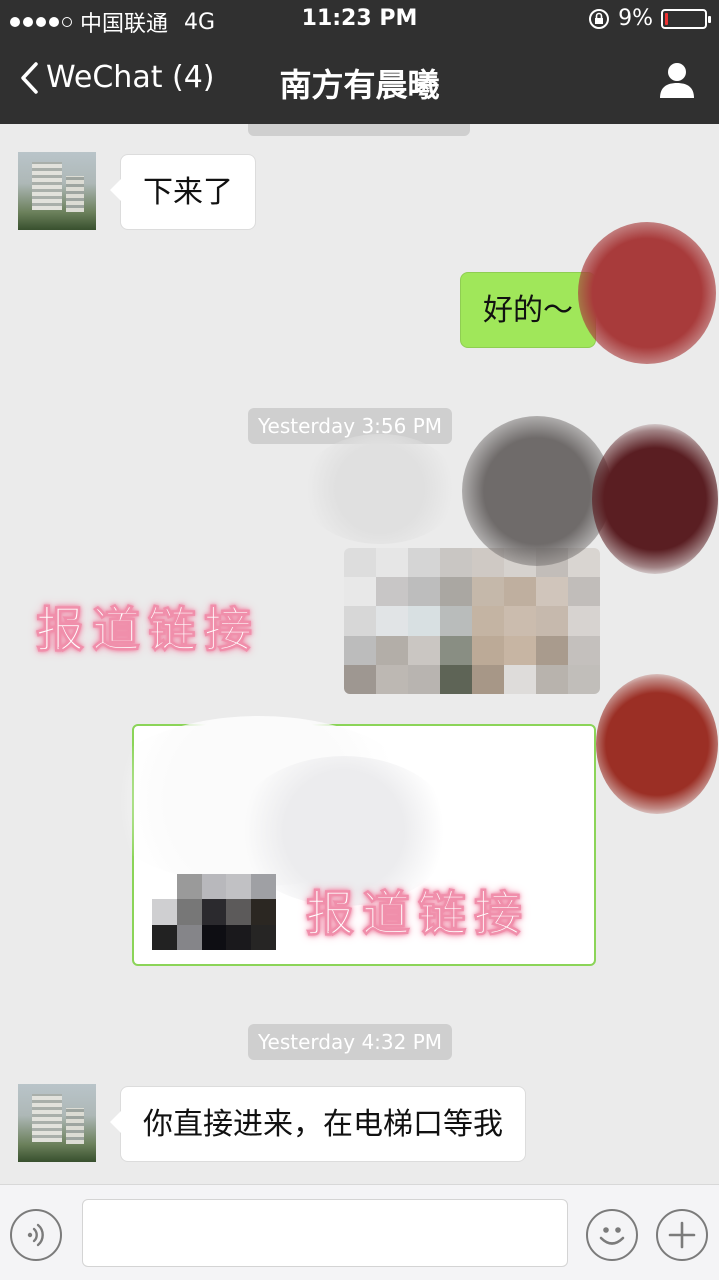  Describe the element at coordinates (666, 18) in the screenshot. I see `battery-level` at that location.